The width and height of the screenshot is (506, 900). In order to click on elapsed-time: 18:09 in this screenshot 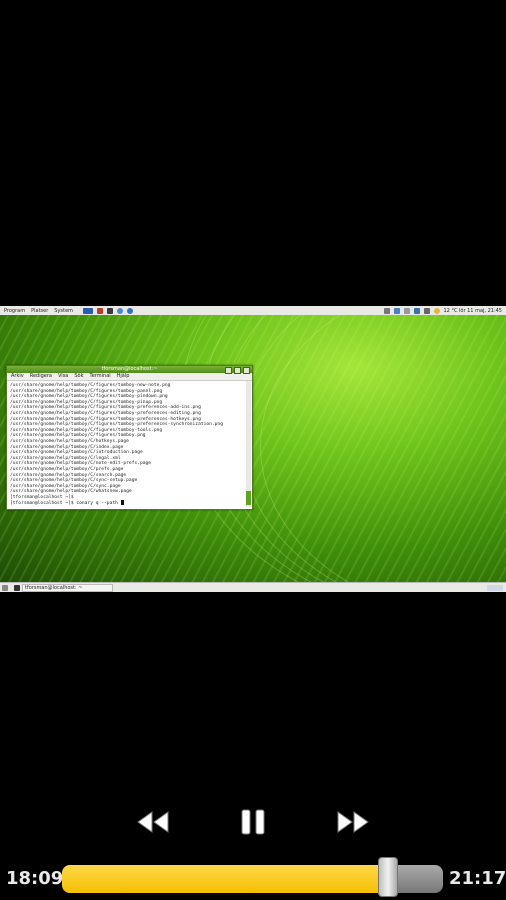, I will do `click(35, 878)`.